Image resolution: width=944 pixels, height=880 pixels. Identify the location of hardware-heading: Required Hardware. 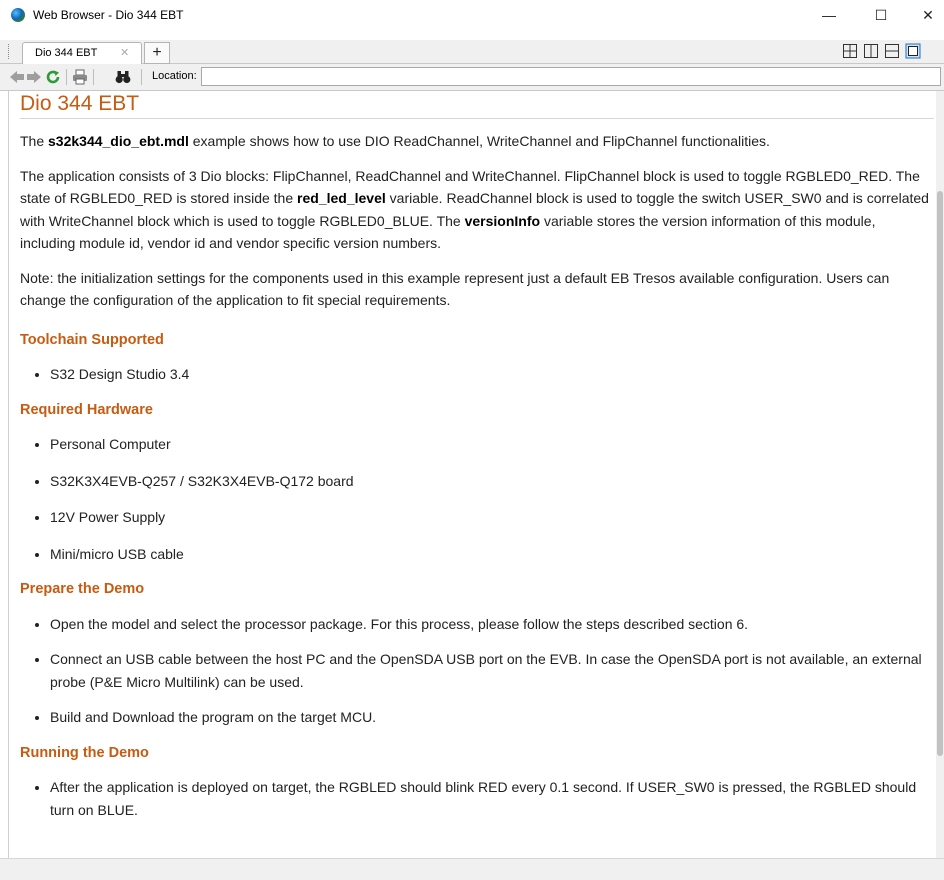
(86, 409).